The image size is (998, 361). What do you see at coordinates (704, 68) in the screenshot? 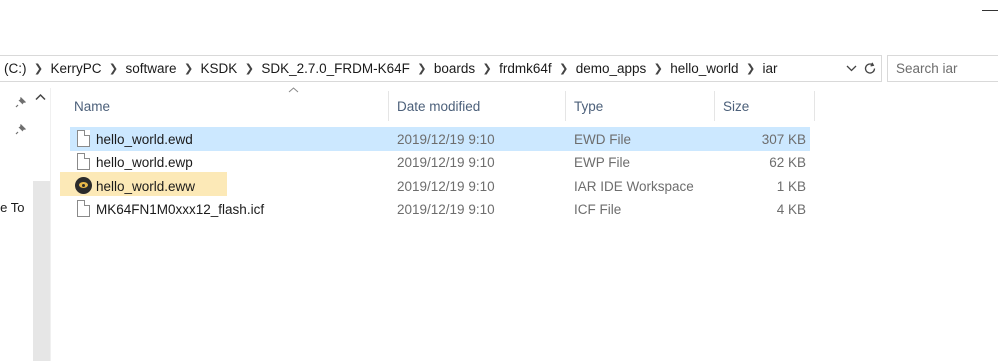
I see `breadcrumb-item: hello_world` at bounding box center [704, 68].